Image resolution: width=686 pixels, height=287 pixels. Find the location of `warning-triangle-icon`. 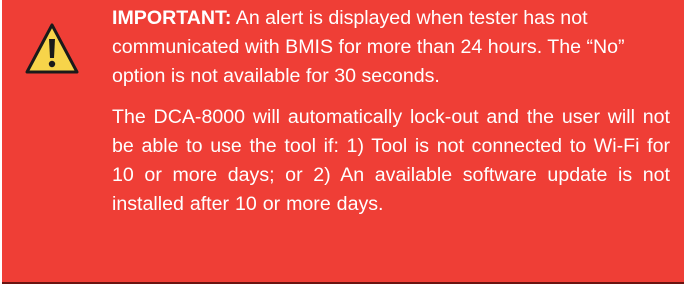

warning-triangle-icon is located at coordinates (52, 48).